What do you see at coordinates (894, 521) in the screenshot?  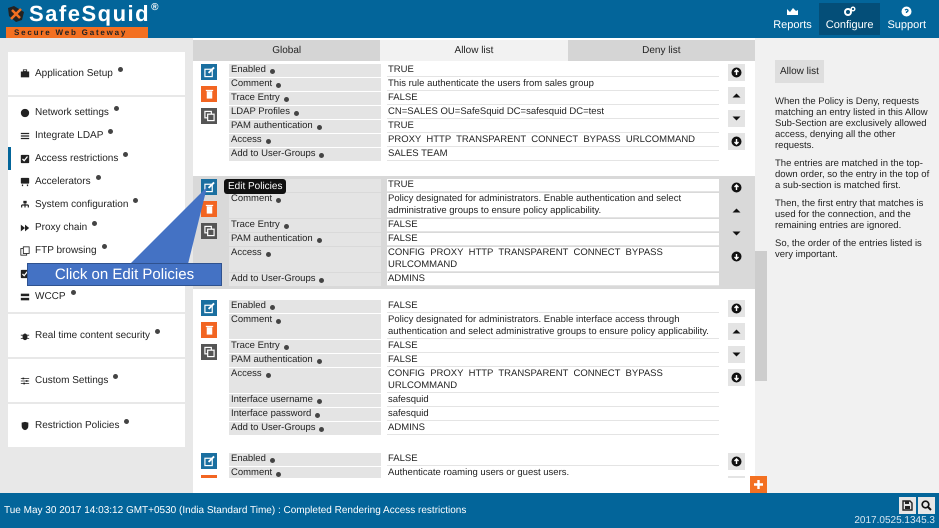 I see `version-number: 2017.0525.1345.3` at bounding box center [894, 521].